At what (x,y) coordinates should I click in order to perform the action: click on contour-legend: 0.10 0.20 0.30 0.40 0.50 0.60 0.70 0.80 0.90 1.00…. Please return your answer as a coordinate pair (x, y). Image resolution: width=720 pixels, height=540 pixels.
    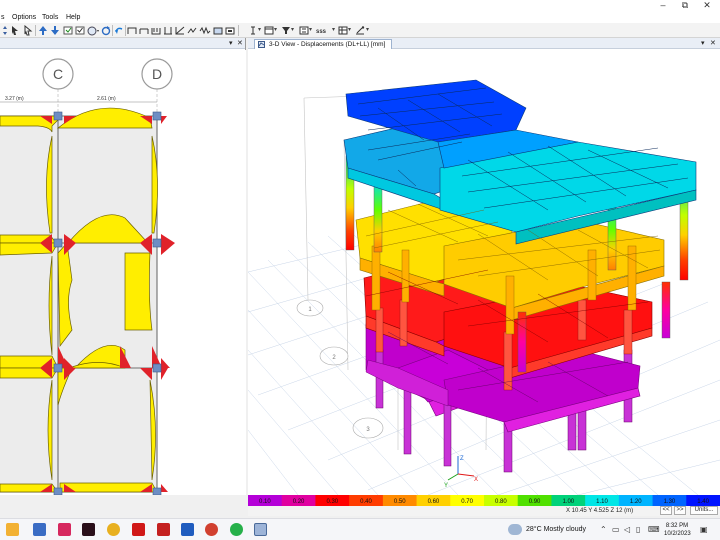
    Looking at the image, I should click on (484, 500).